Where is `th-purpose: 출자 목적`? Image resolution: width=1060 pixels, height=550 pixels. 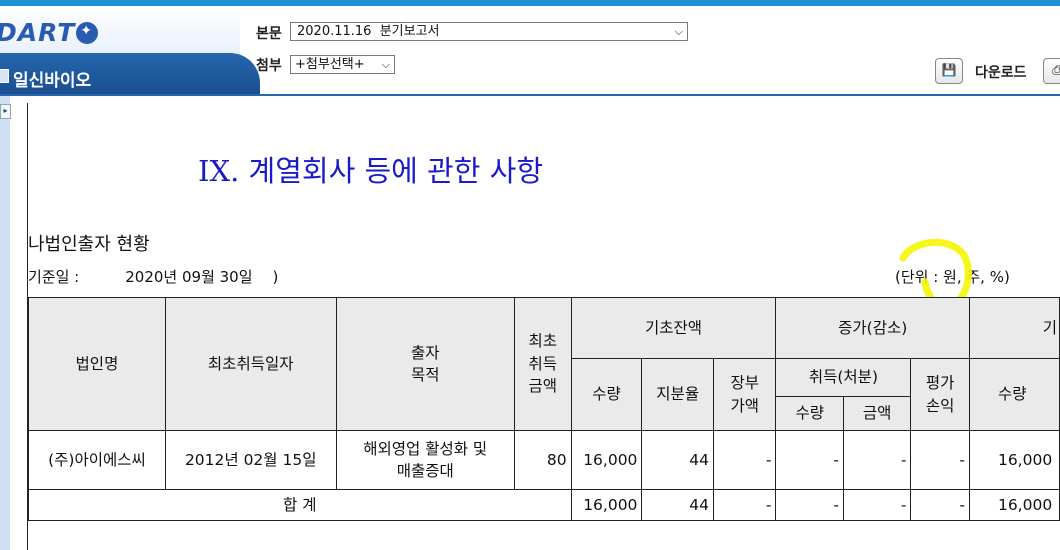 th-purpose: 출자 목적 is located at coordinates (425, 364).